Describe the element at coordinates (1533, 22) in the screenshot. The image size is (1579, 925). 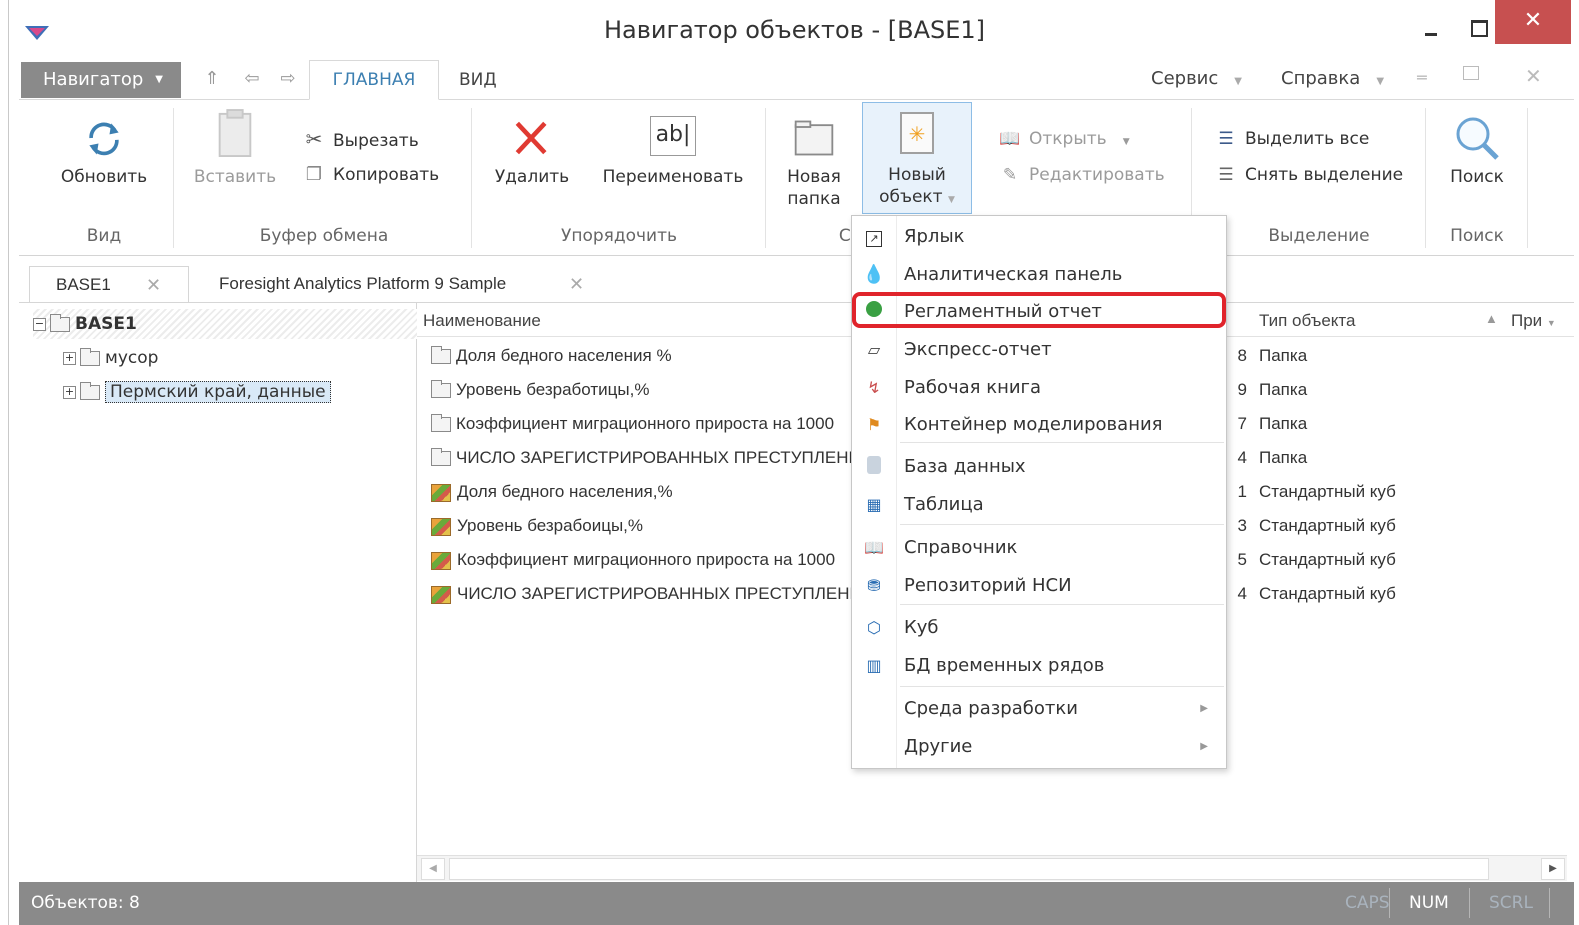
I see `close-button: ✕` at that location.